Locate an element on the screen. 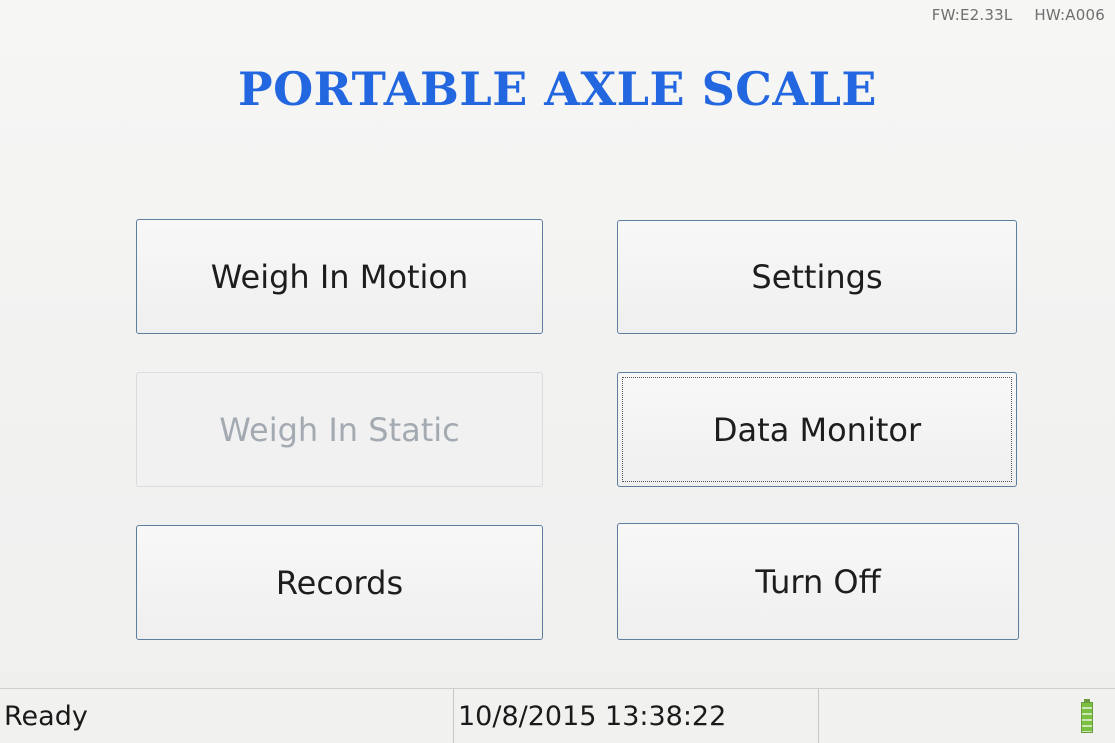 This screenshot has height=743, width=1115. turn-off-button: Turn Off is located at coordinates (818, 581).